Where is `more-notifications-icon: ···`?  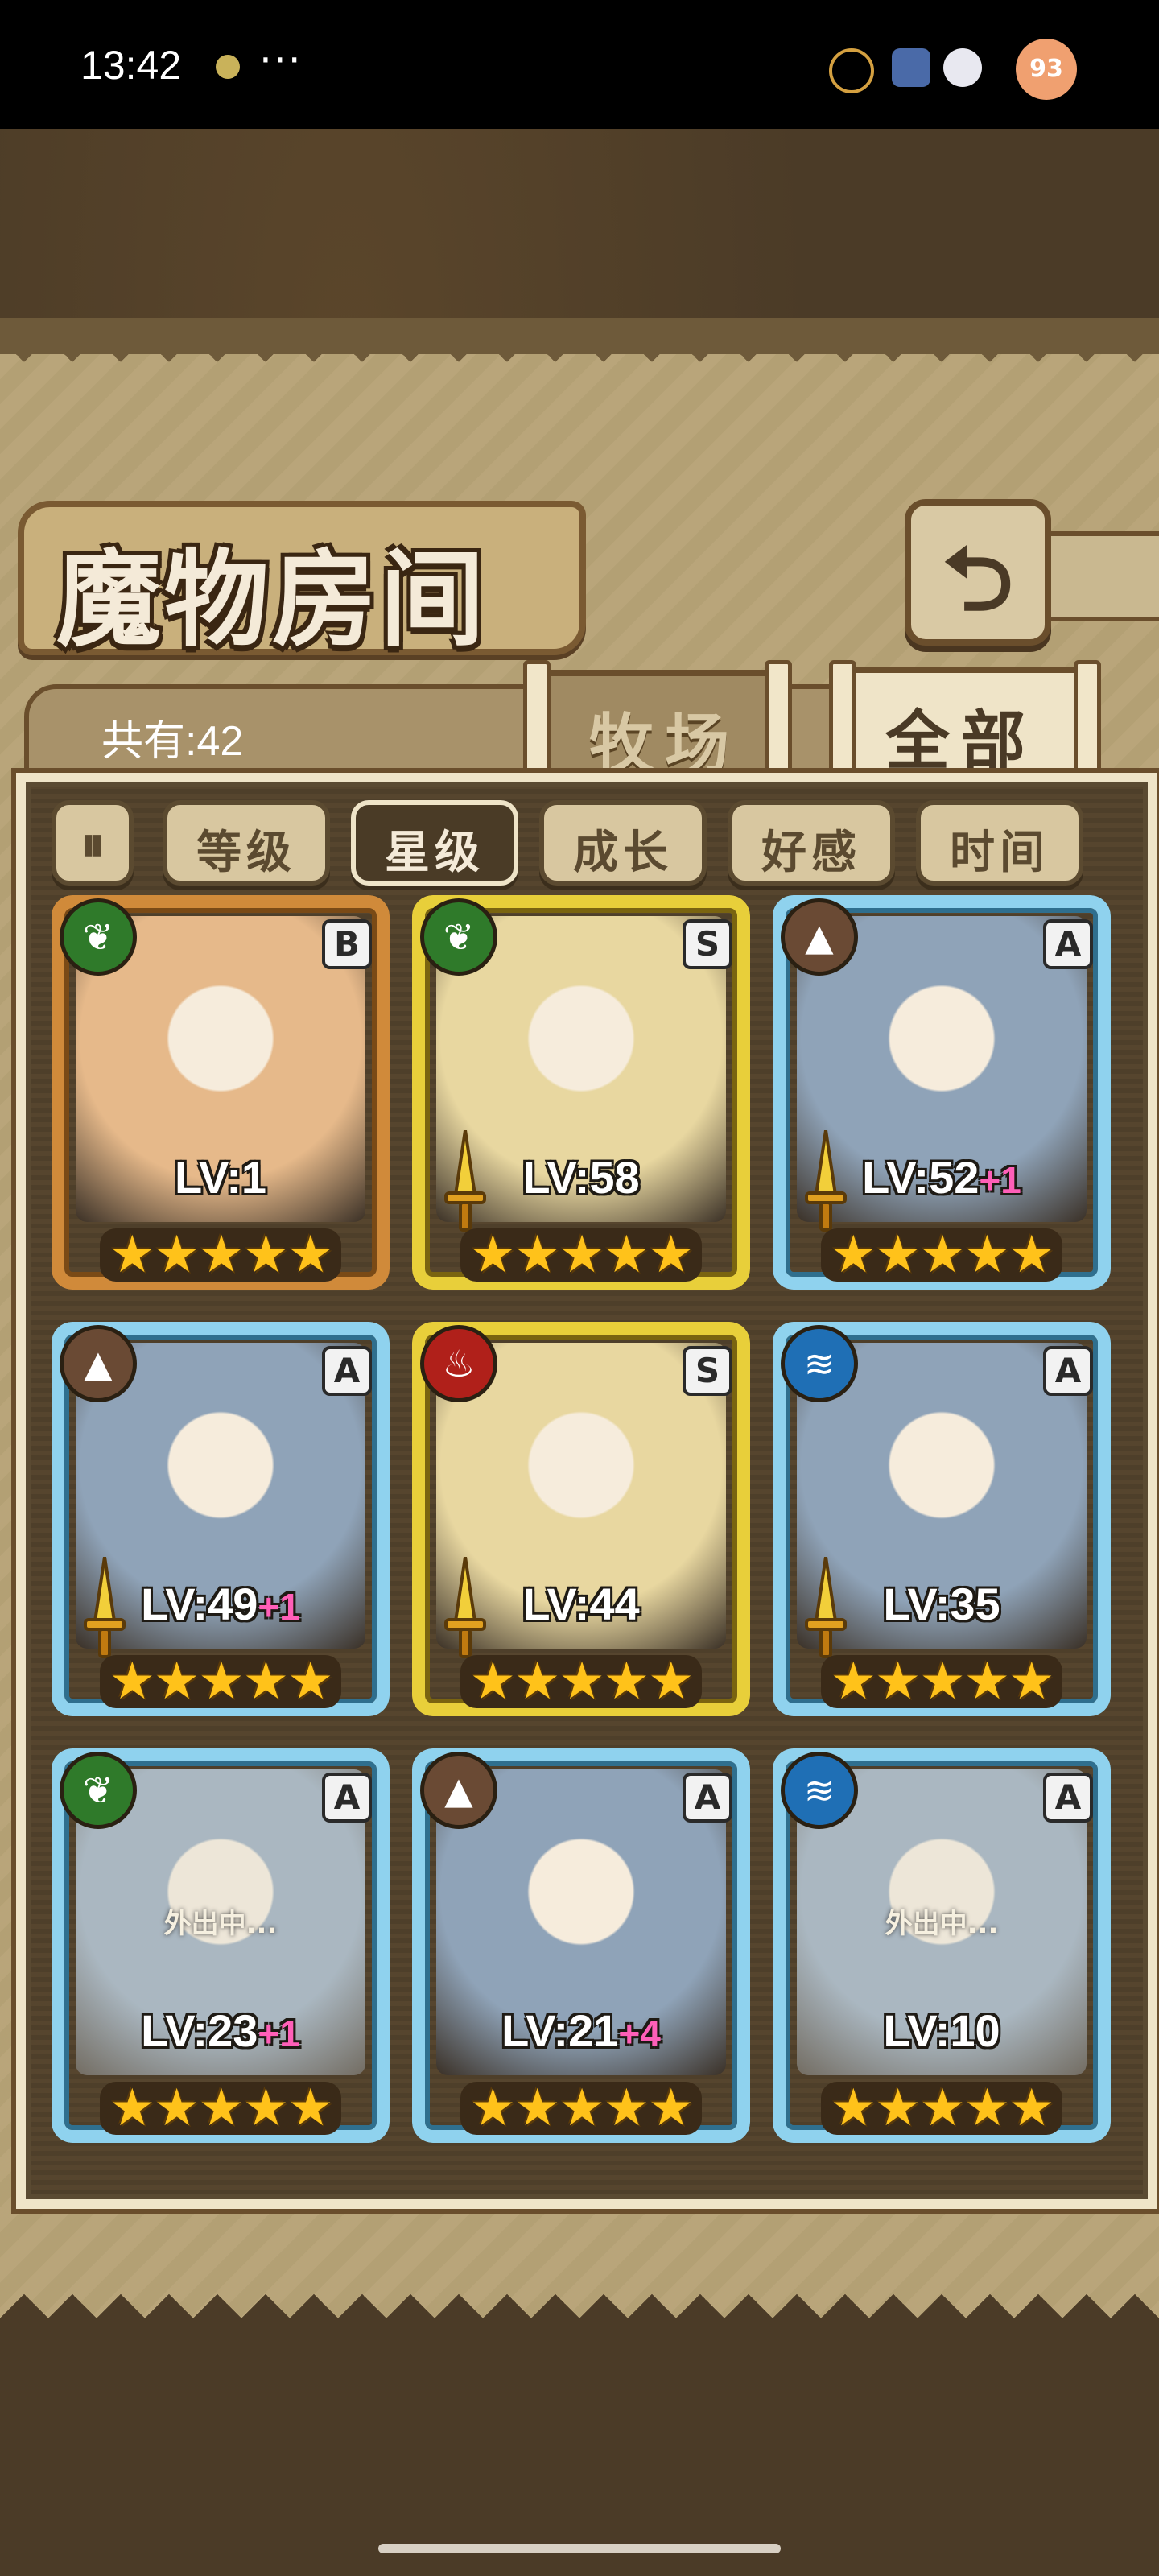 more-notifications-icon: ··· is located at coordinates (281, 60).